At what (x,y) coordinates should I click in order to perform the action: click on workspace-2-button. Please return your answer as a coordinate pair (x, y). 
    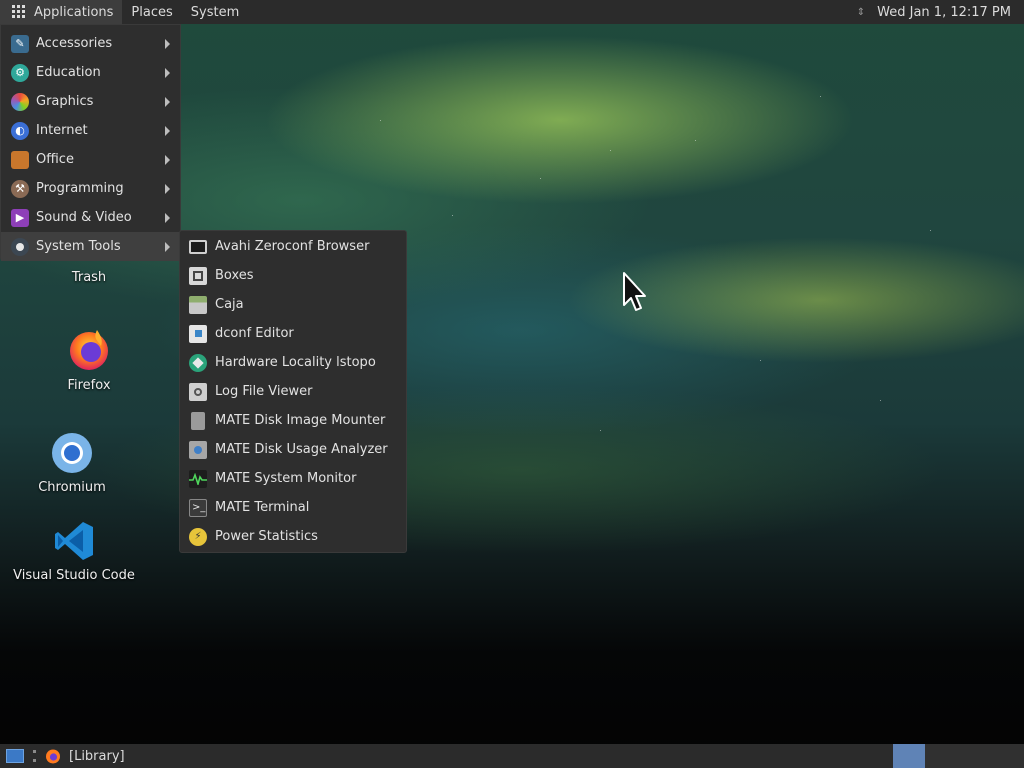
    Looking at the image, I should click on (974, 756).